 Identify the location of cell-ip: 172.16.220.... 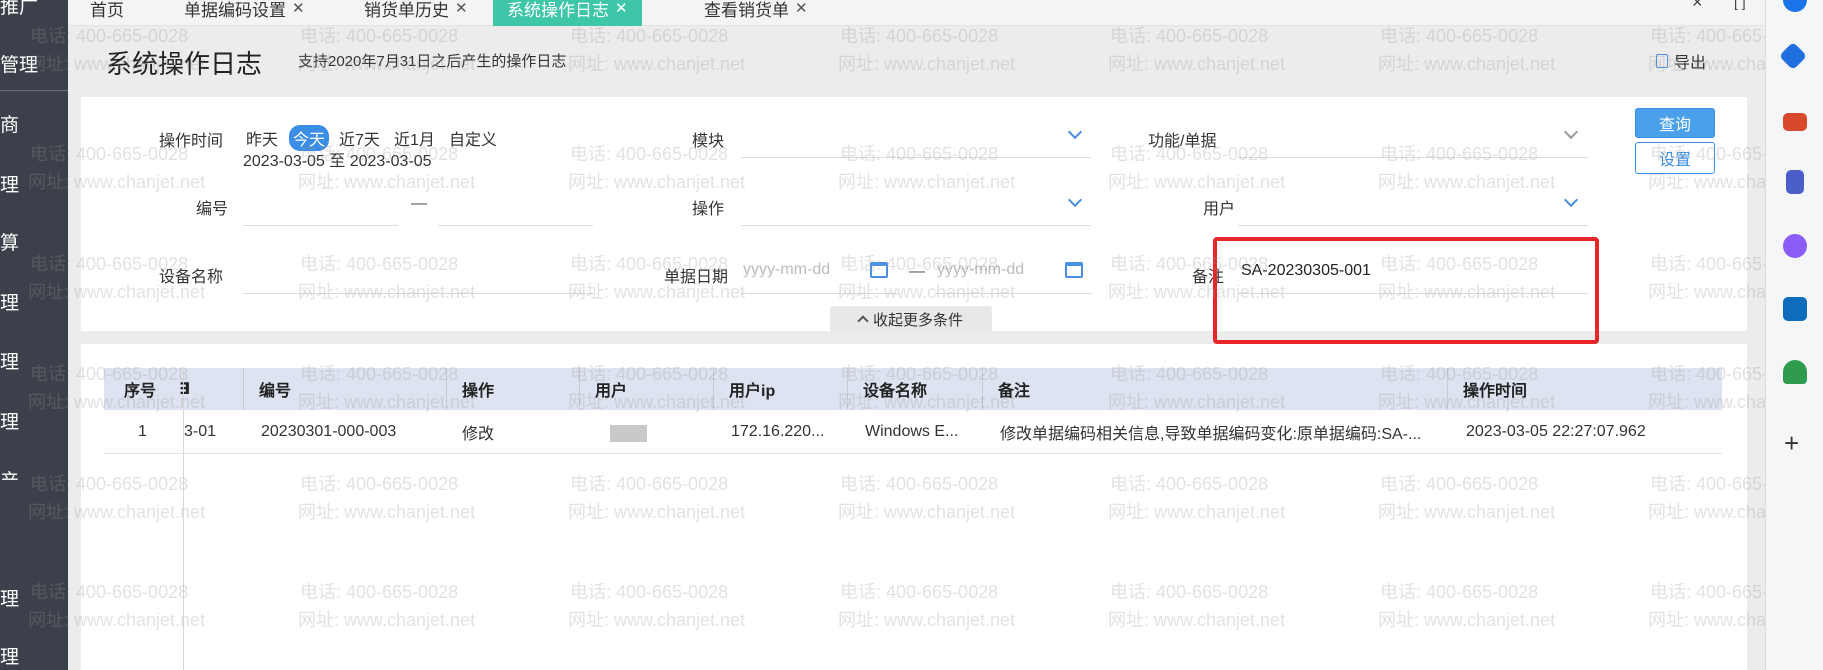
(778, 431).